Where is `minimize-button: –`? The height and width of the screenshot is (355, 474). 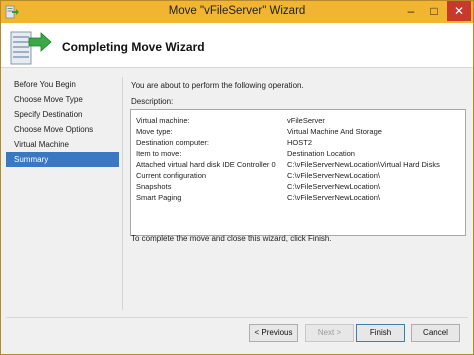
minimize-button: – is located at coordinates (411, 11).